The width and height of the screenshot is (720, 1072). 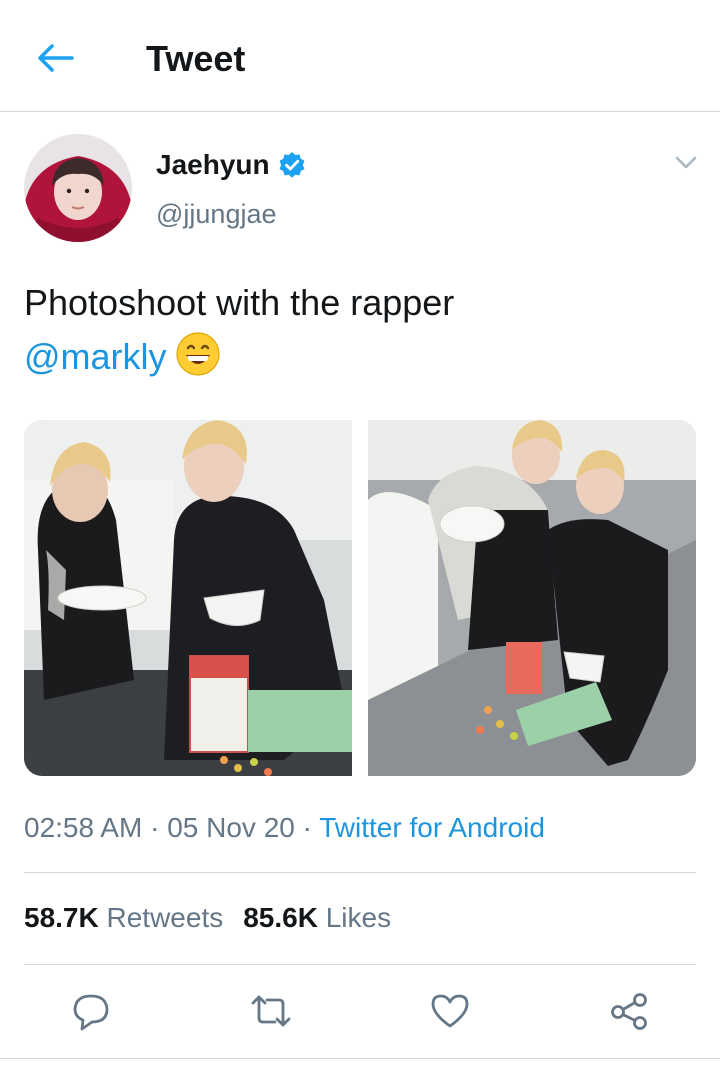 I want to click on avatar, so click(x=78, y=188).